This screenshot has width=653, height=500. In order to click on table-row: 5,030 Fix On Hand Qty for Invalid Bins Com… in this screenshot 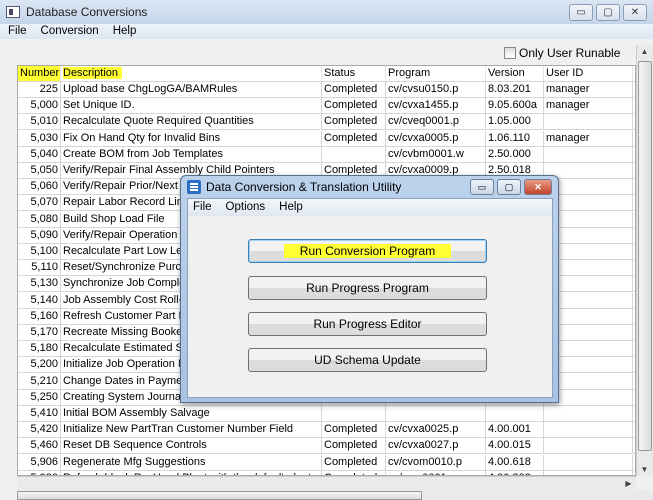, I will do `click(326, 138)`.